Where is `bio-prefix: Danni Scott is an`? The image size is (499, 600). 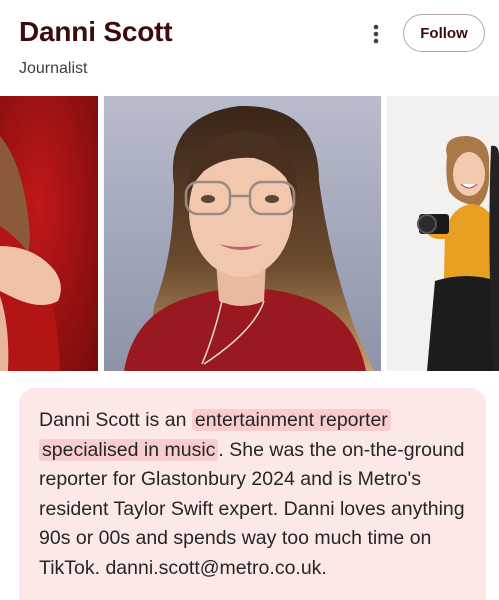 bio-prefix: Danni Scott is an is located at coordinates (115, 420).